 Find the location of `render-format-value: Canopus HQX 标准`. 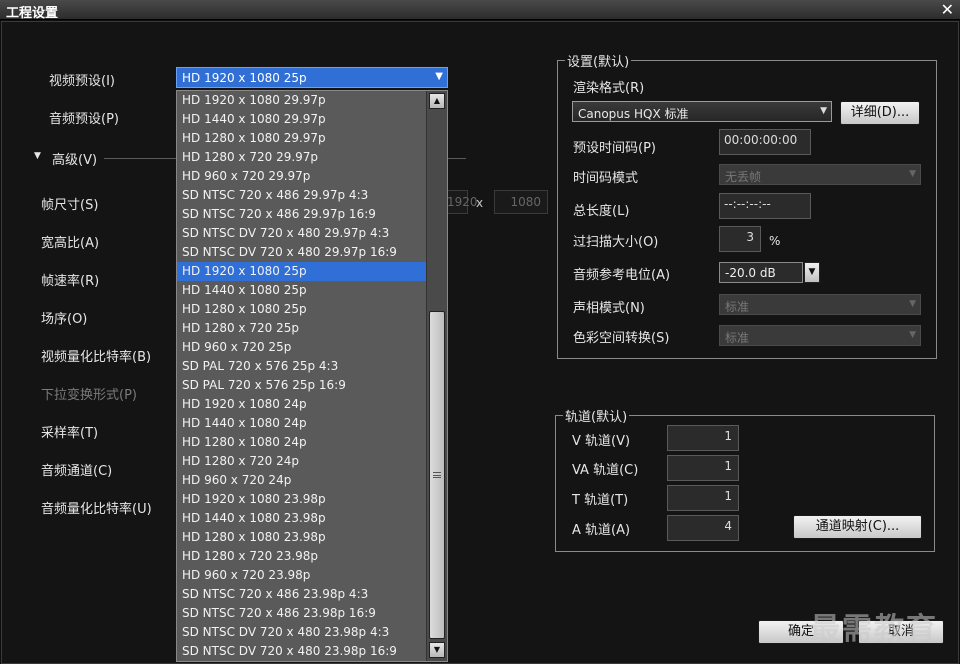

render-format-value: Canopus HQX 标准 is located at coordinates (633, 114).